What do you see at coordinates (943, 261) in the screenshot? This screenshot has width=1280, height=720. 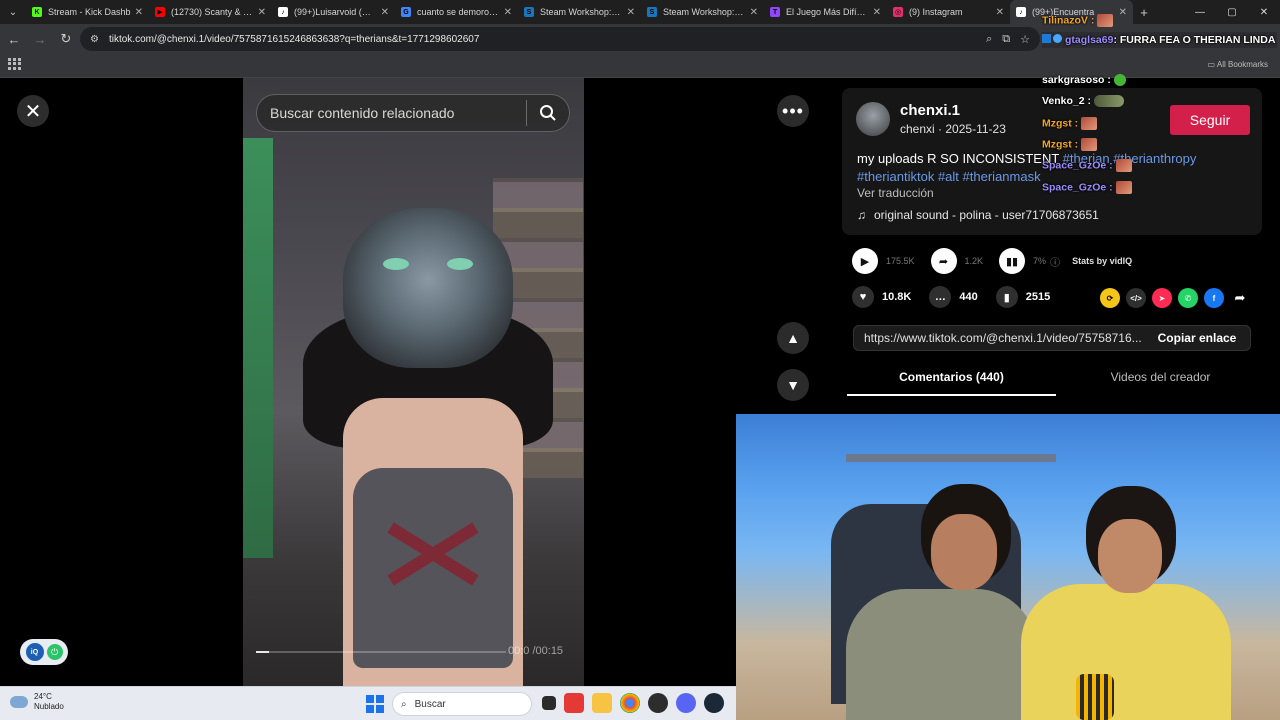 I see `share-arrow-icon: ➦` at bounding box center [943, 261].